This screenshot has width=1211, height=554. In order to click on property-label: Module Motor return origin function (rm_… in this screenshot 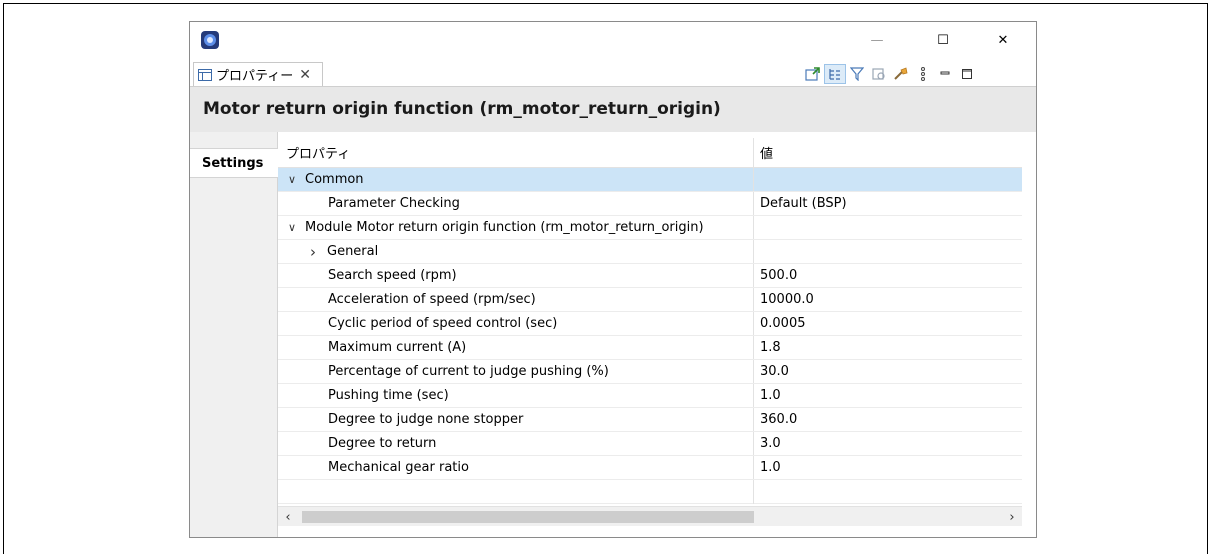, I will do `click(504, 227)`.